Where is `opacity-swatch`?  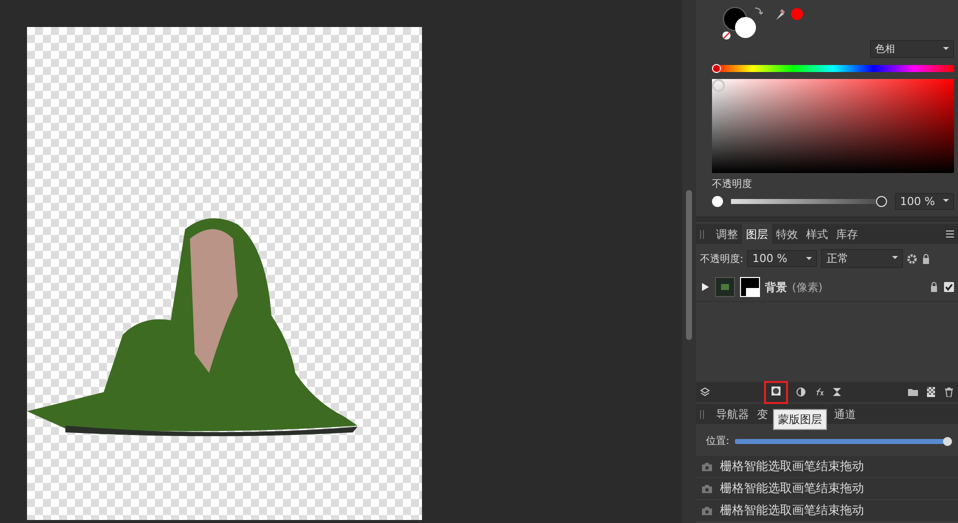 opacity-swatch is located at coordinates (717, 201).